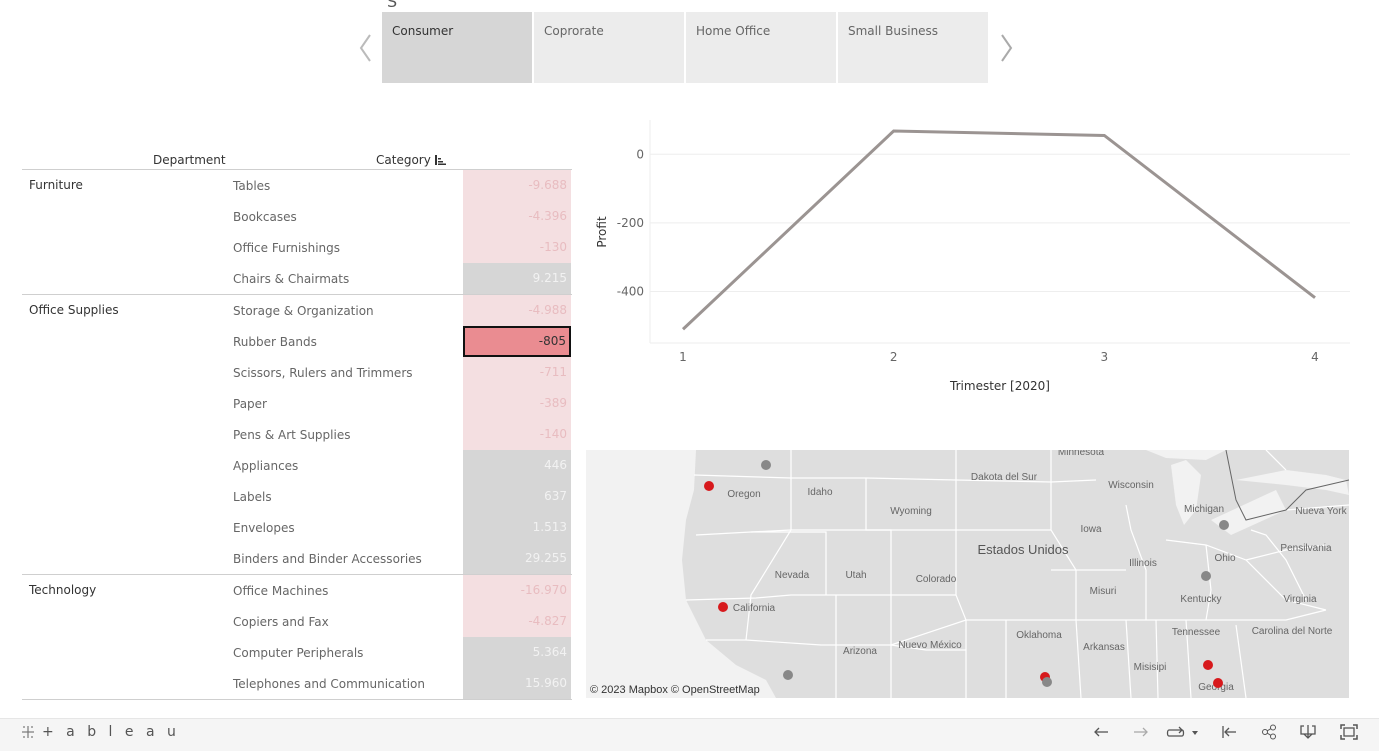  I want to click on category-label: Storage & Organization, so click(303, 311).